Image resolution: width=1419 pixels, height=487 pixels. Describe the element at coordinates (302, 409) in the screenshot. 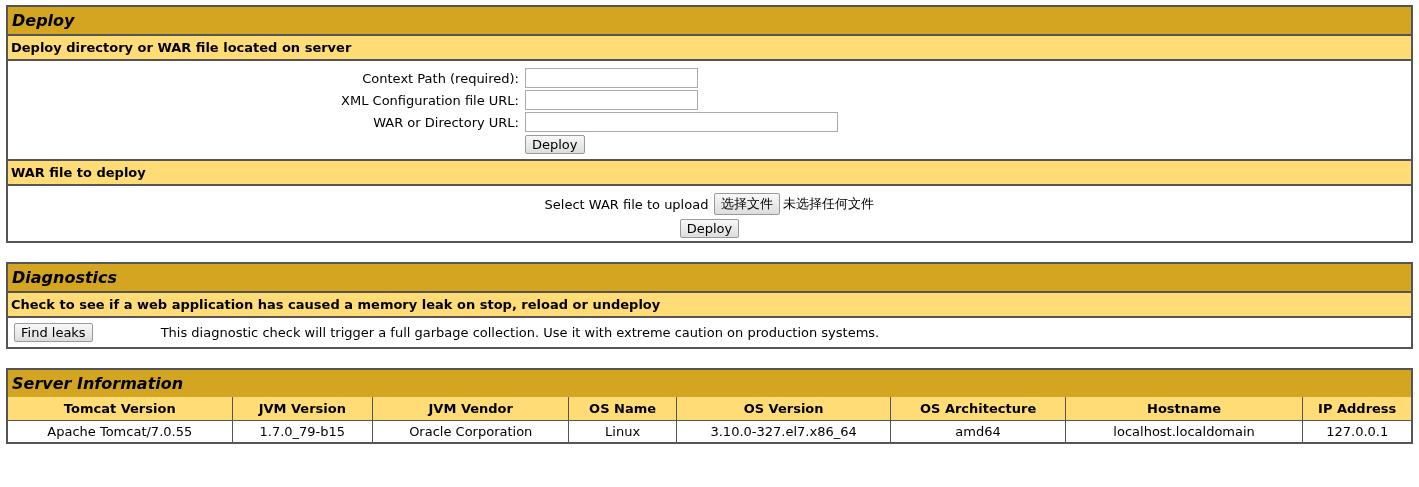

I see `column-header: JVM Version` at that location.